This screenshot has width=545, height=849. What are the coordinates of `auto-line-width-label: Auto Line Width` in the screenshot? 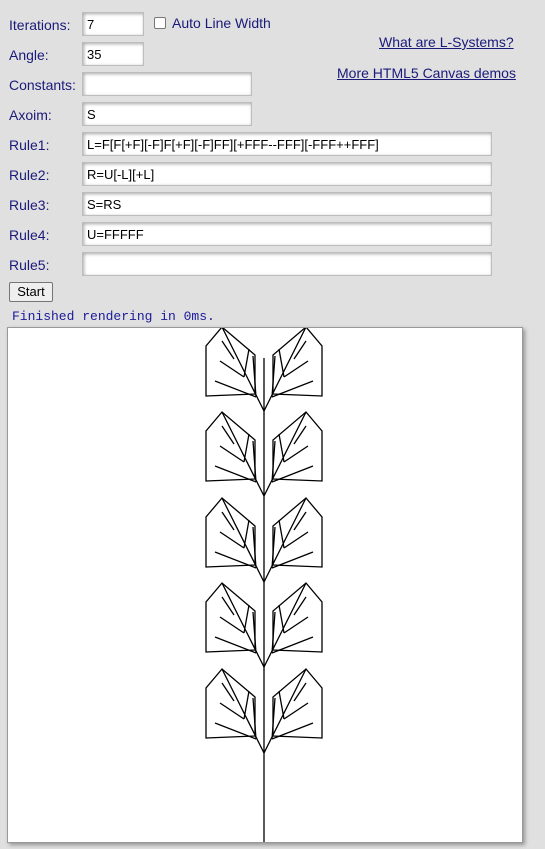 It's located at (221, 23).